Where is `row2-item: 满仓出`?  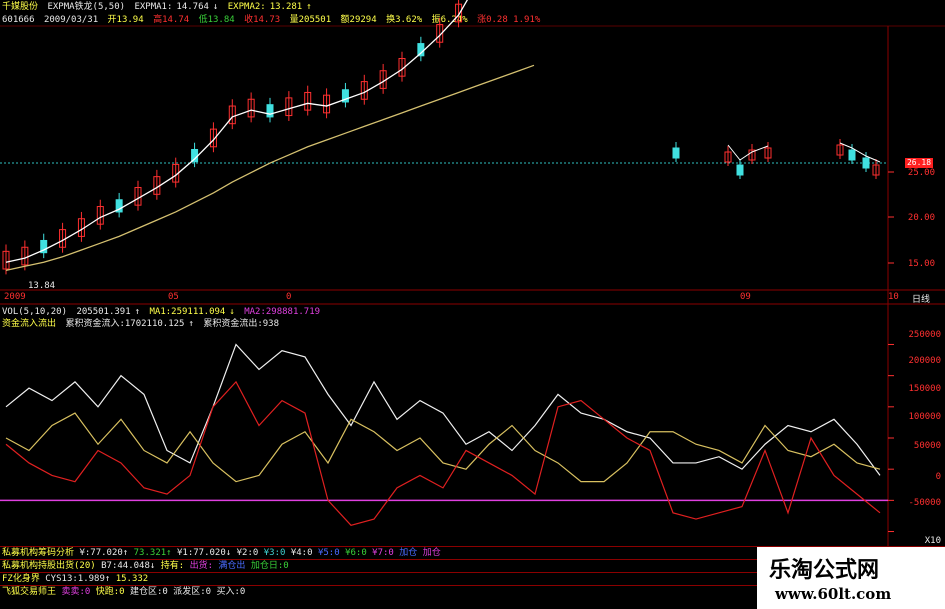
row2-item: 满仓出 is located at coordinates (232, 566).